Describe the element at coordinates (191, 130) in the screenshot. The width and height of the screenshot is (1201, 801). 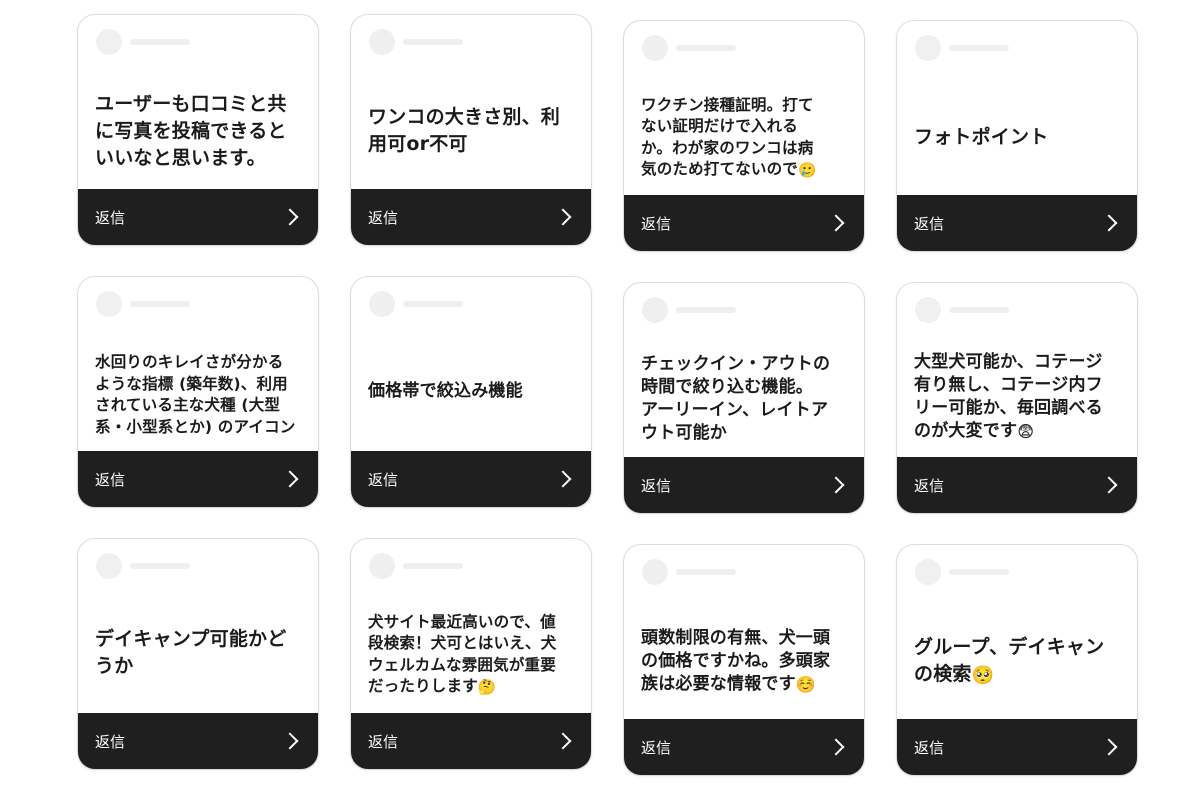
I see `response-text: ユーザーも口コミと共 に写真を投稿できると いいなと思います。` at that location.